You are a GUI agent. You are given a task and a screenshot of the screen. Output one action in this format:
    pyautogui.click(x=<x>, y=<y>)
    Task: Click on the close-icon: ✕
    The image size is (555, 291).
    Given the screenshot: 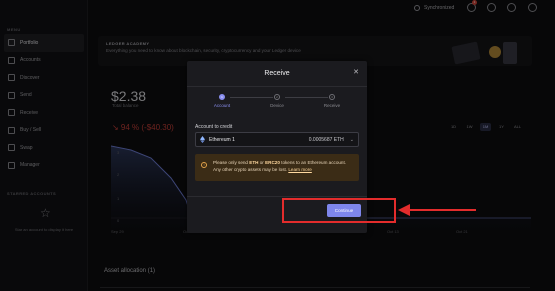 What is the action you would take?
    pyautogui.click(x=356, y=72)
    